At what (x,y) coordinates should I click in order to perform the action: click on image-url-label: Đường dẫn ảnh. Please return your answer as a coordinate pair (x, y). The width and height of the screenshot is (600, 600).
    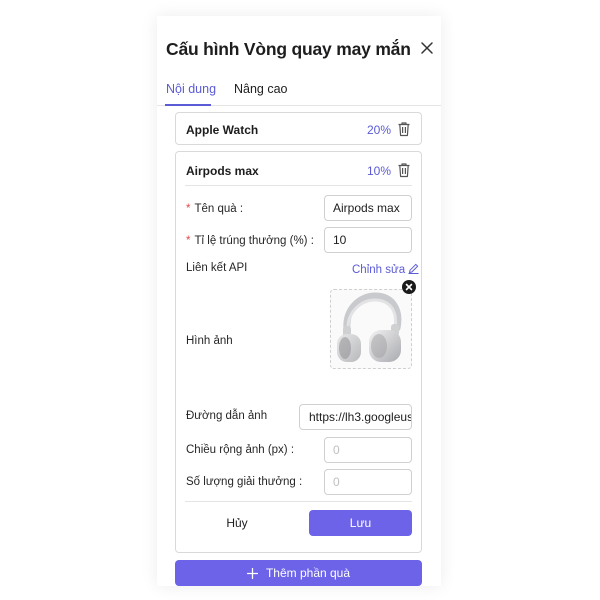
    Looking at the image, I should click on (227, 416).